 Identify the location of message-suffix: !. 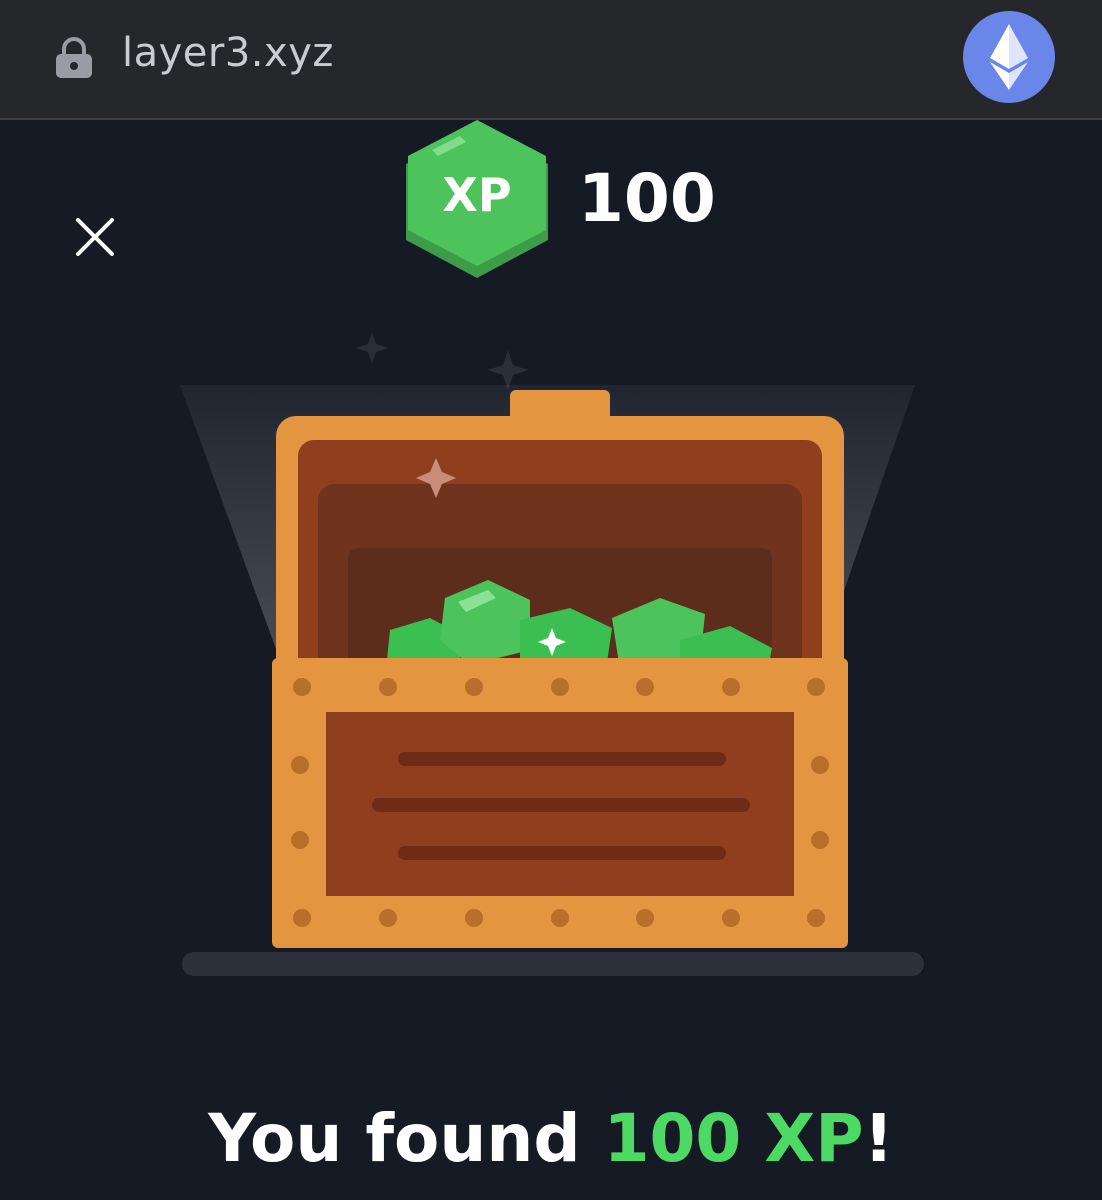
(878, 1138).